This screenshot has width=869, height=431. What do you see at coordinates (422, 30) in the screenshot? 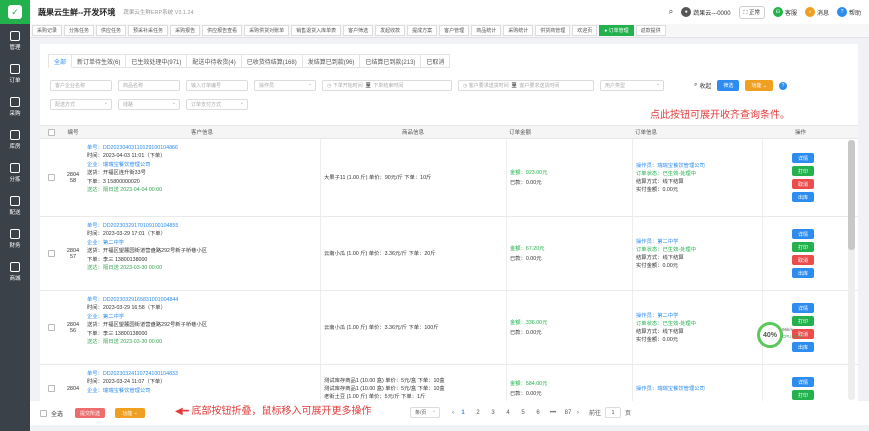
I see `page-tab: 提成方案` at bounding box center [422, 30].